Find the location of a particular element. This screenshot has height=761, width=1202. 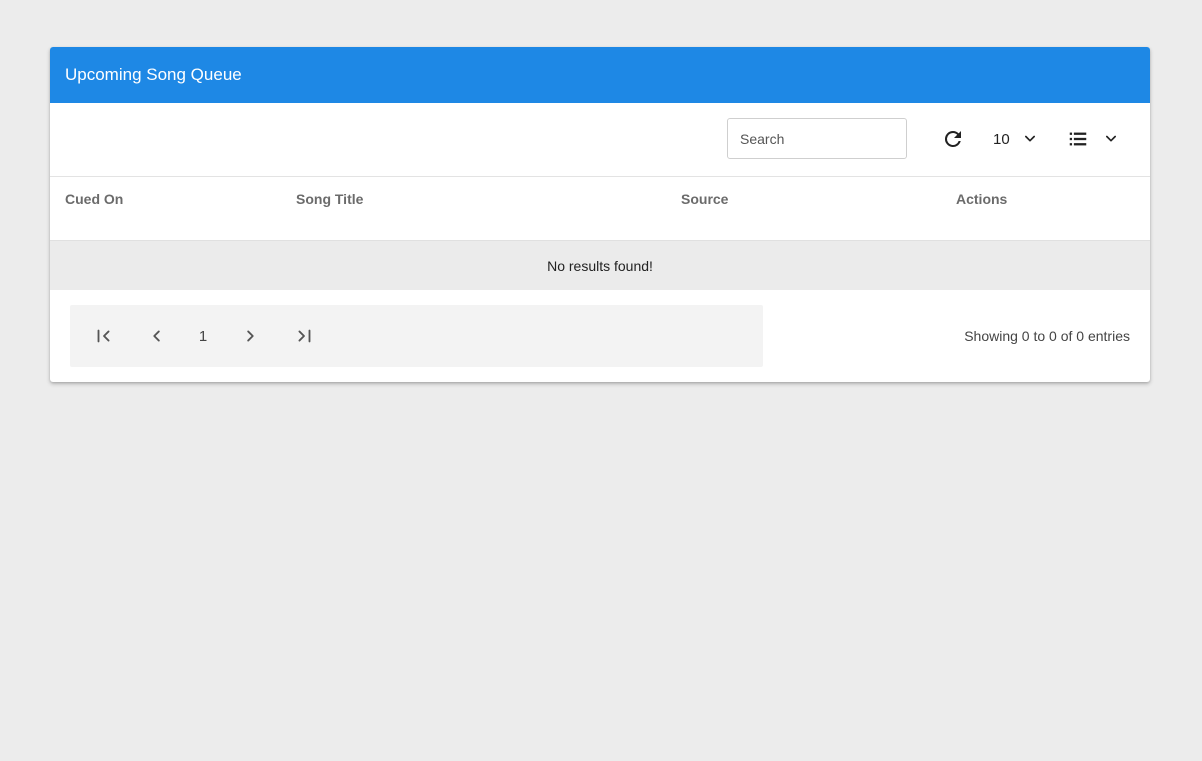

column-header-source: Source is located at coordinates (704, 199).